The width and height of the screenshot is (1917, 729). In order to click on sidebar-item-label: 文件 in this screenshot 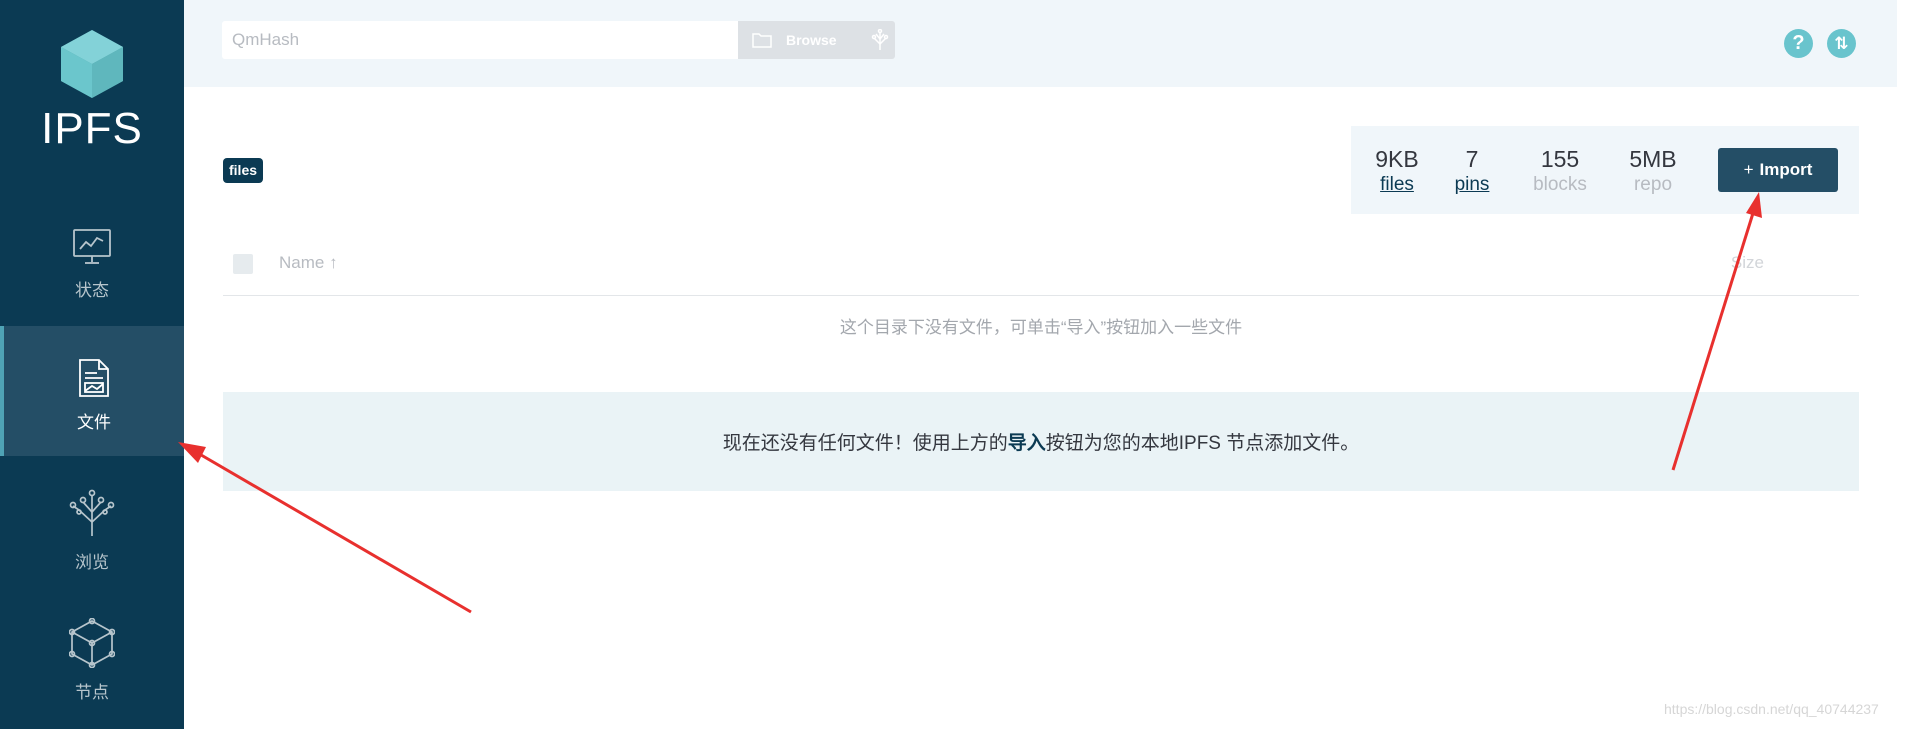, I will do `click(94, 422)`.